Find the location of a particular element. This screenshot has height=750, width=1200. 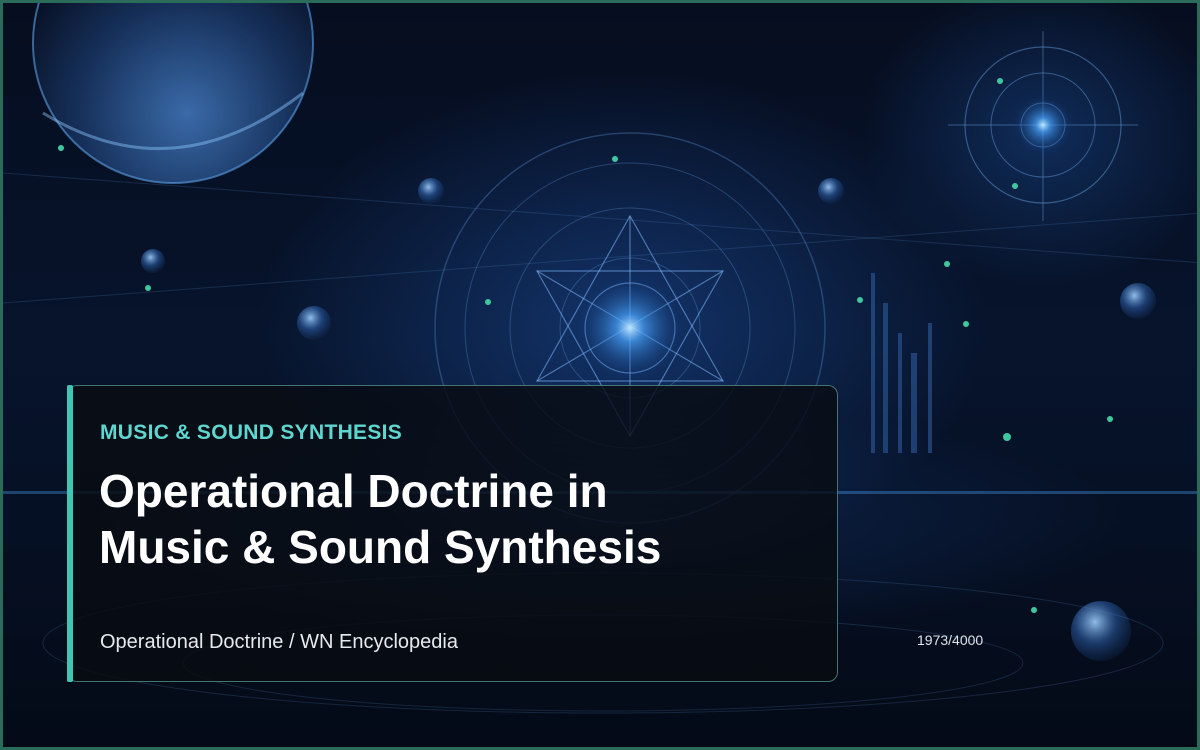

card-accent-bar is located at coordinates (70, 533).